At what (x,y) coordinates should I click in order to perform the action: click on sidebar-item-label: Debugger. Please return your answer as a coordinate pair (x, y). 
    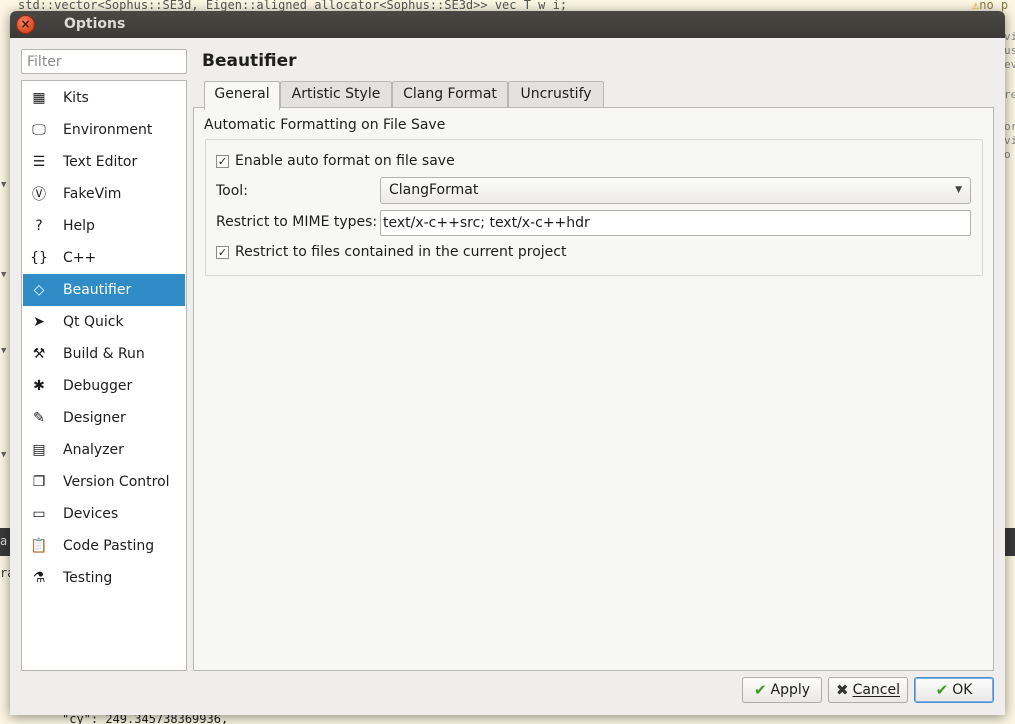
    Looking at the image, I should click on (98, 386).